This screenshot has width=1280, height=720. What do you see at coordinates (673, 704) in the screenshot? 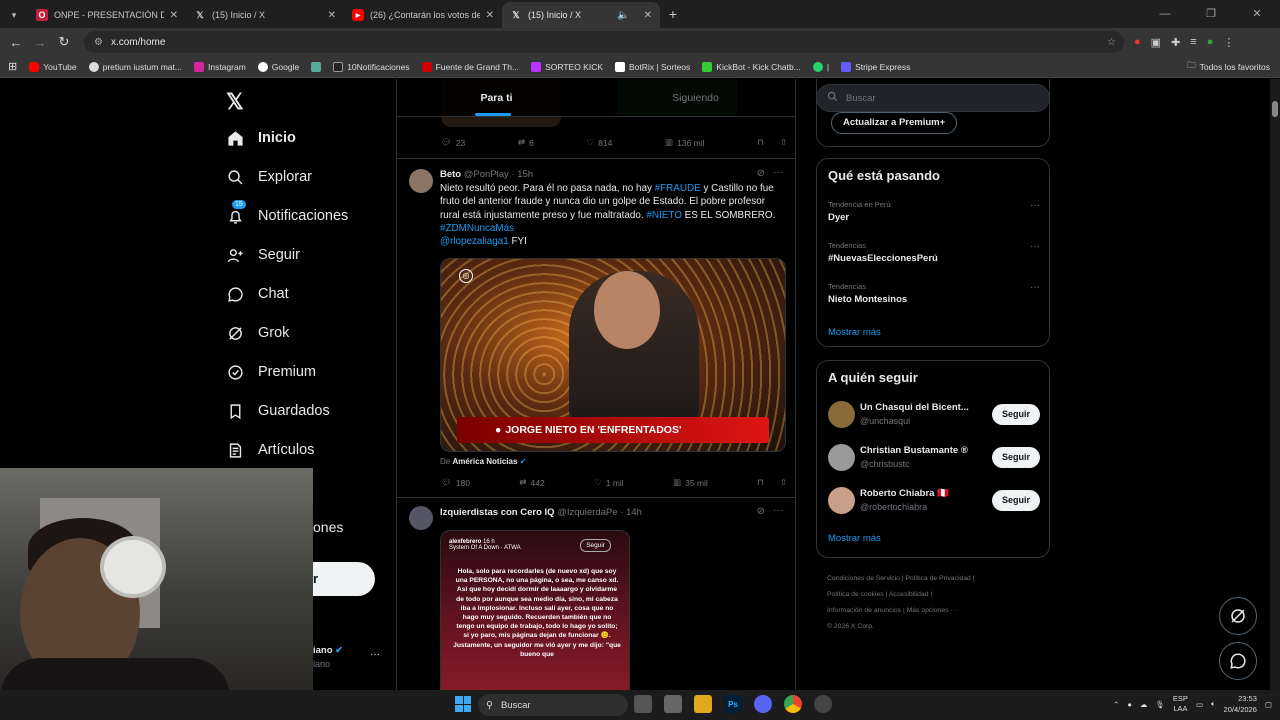
I see `app-icon` at bounding box center [673, 704].